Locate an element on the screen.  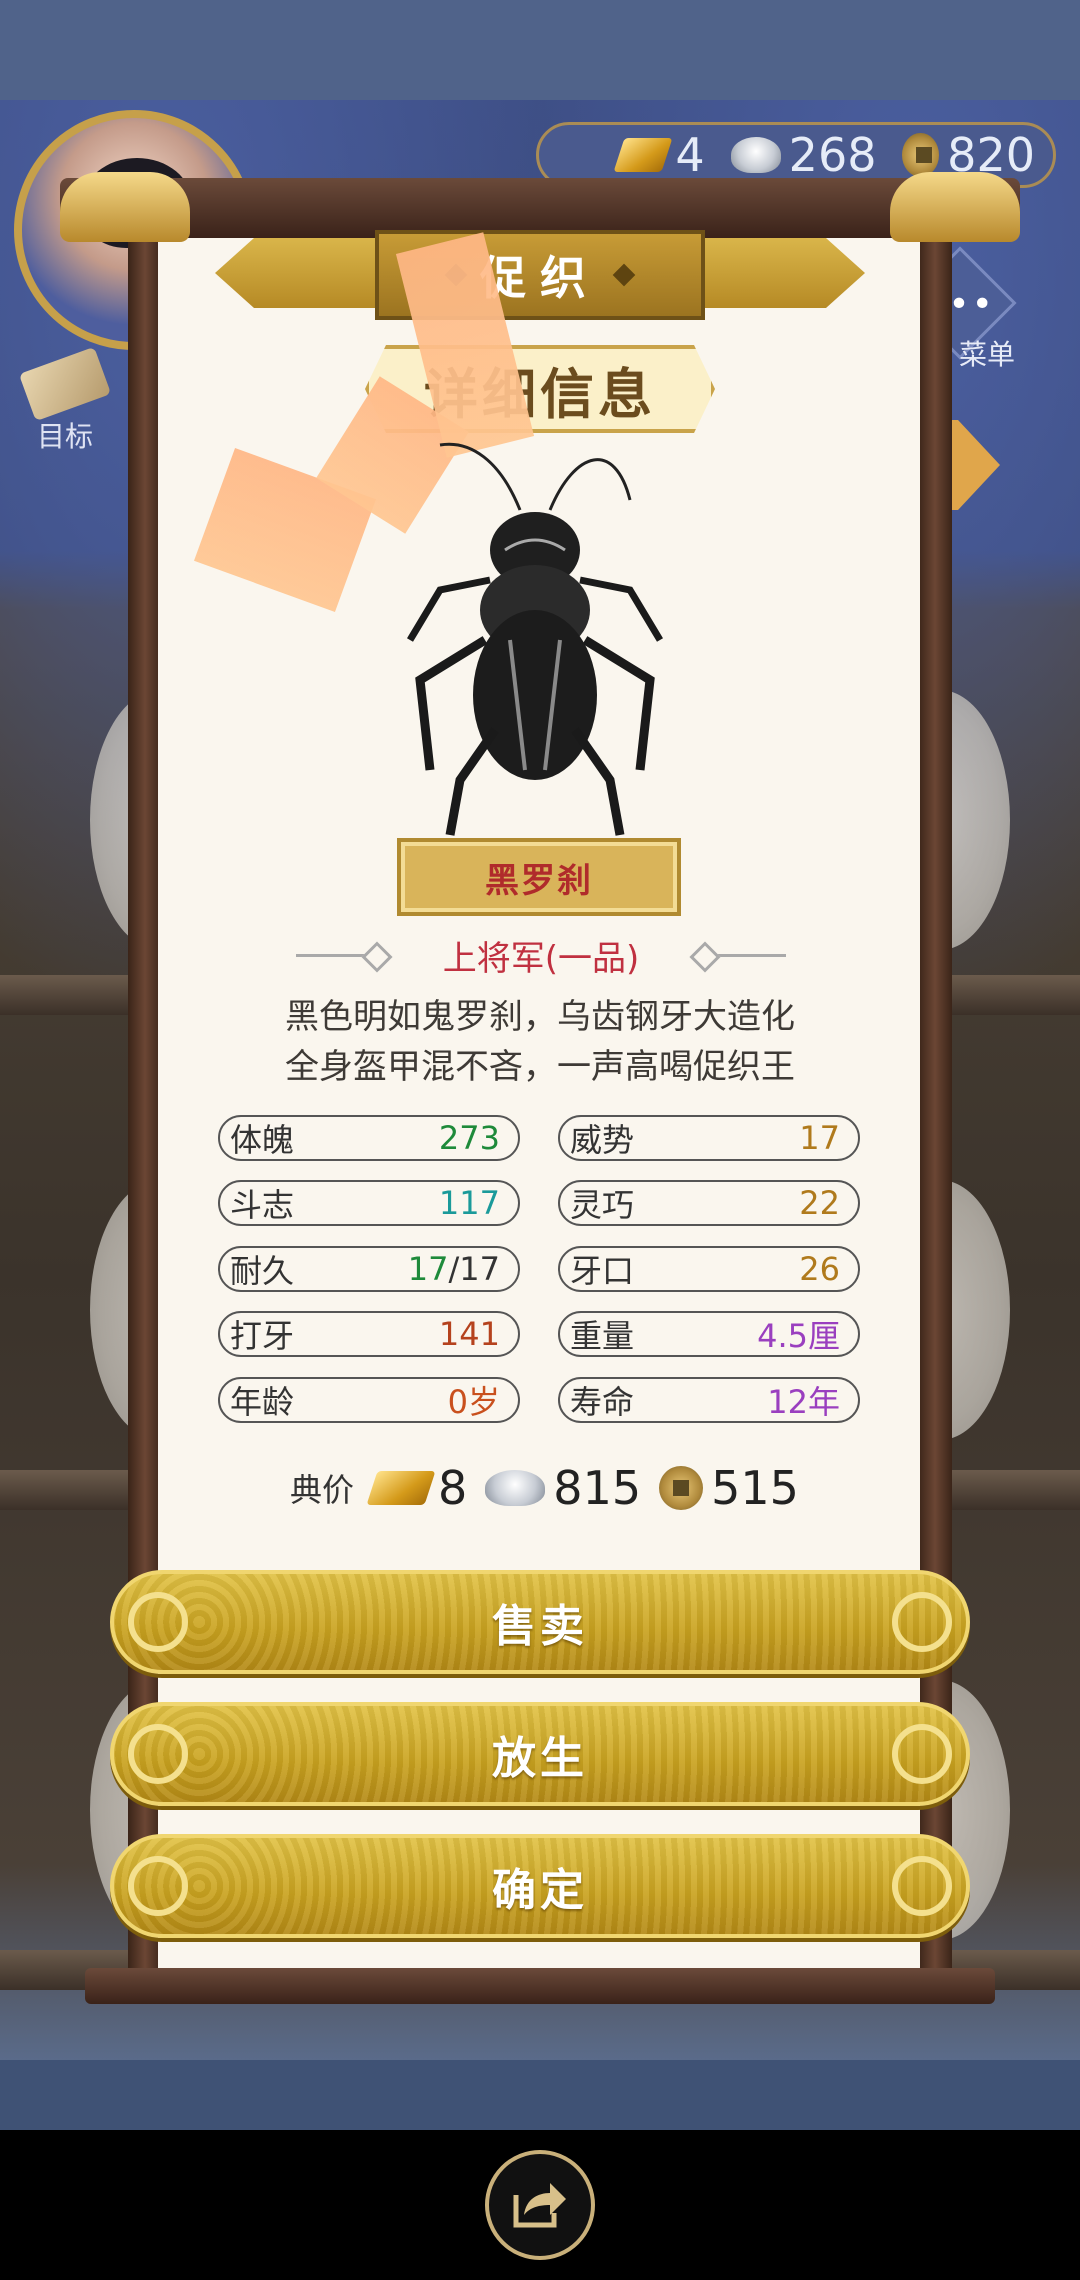
goal-button: 目标 is located at coordinates (65, 400).